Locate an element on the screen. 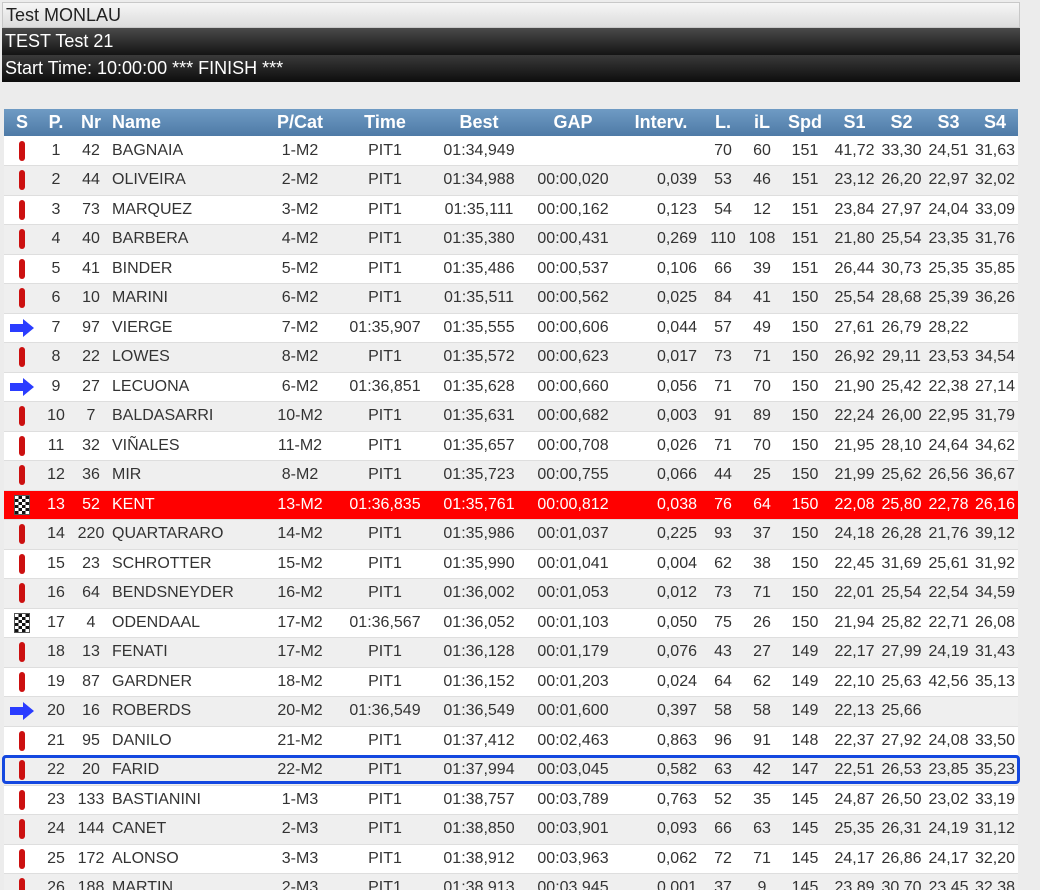 The width and height of the screenshot is (1040, 890). cell-s2: 26,50 is located at coordinates (901, 800).